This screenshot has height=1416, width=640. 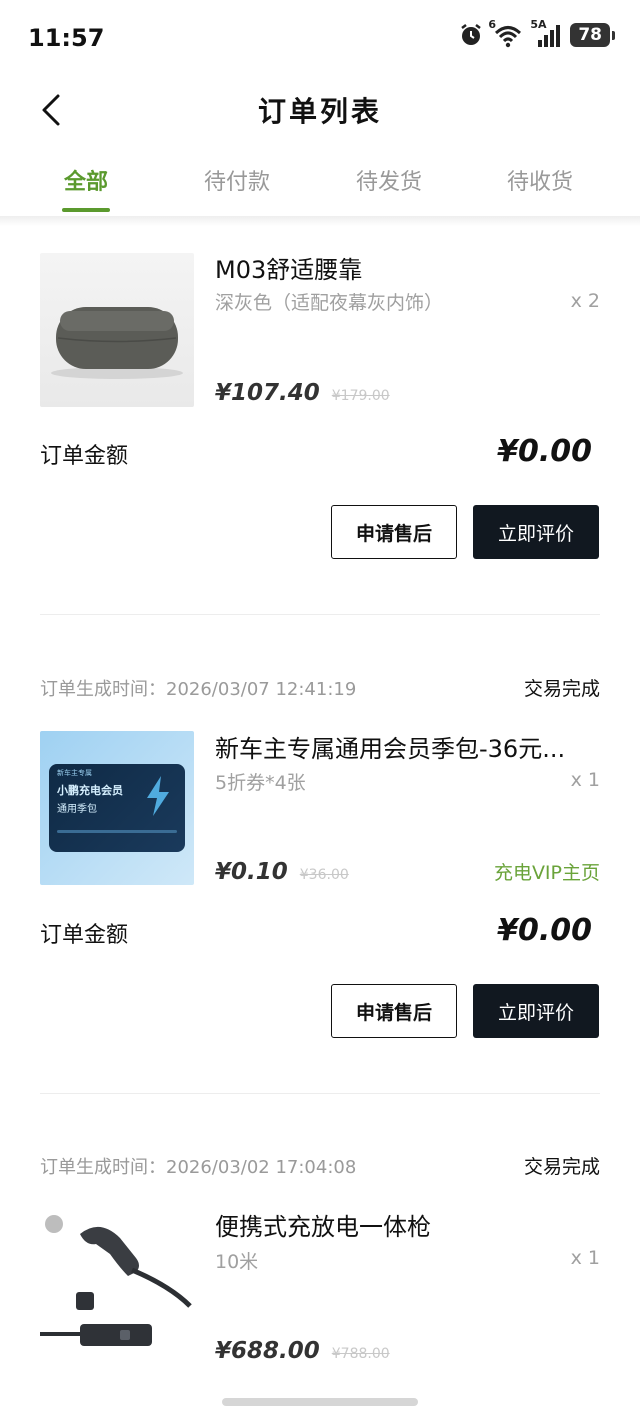 I want to click on product-spec: 5折券*4张, so click(x=260, y=783).